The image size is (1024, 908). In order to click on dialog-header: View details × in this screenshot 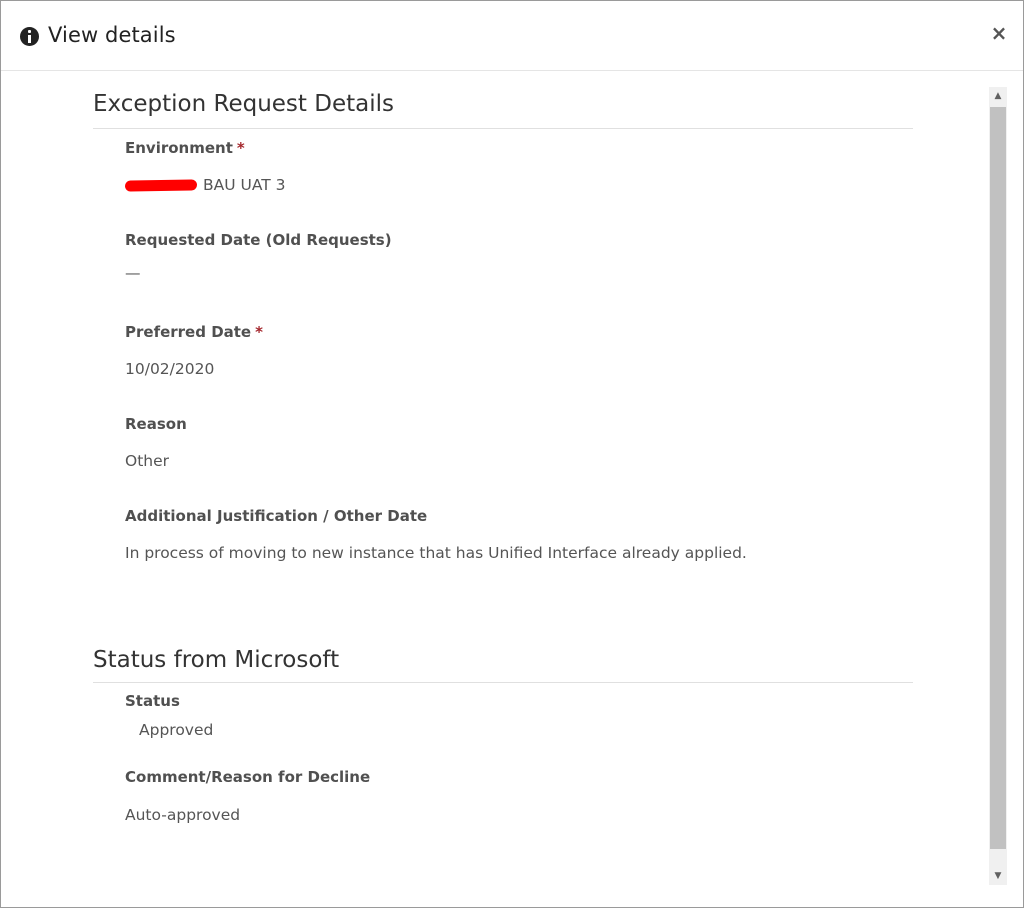, I will do `click(512, 36)`.